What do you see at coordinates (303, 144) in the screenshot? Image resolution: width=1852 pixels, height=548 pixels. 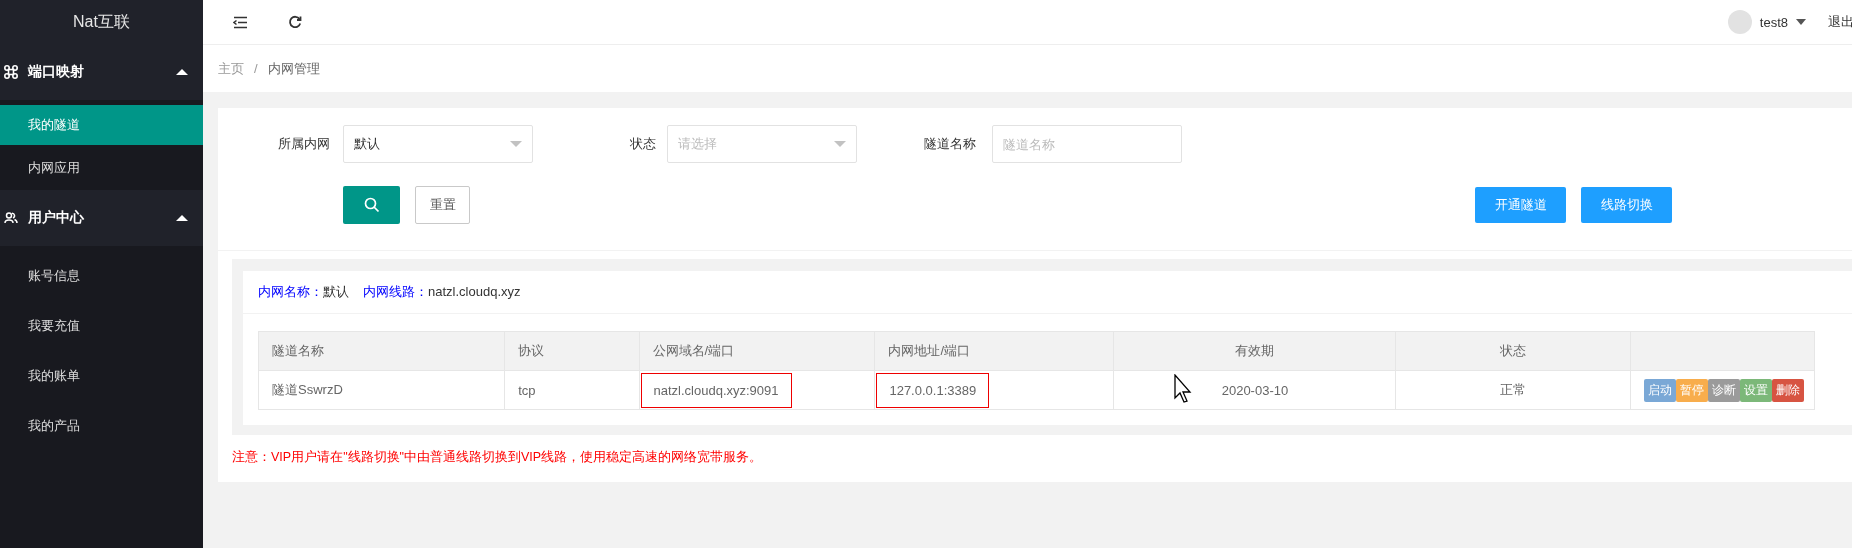 I see `filter-label: 所属内网` at bounding box center [303, 144].